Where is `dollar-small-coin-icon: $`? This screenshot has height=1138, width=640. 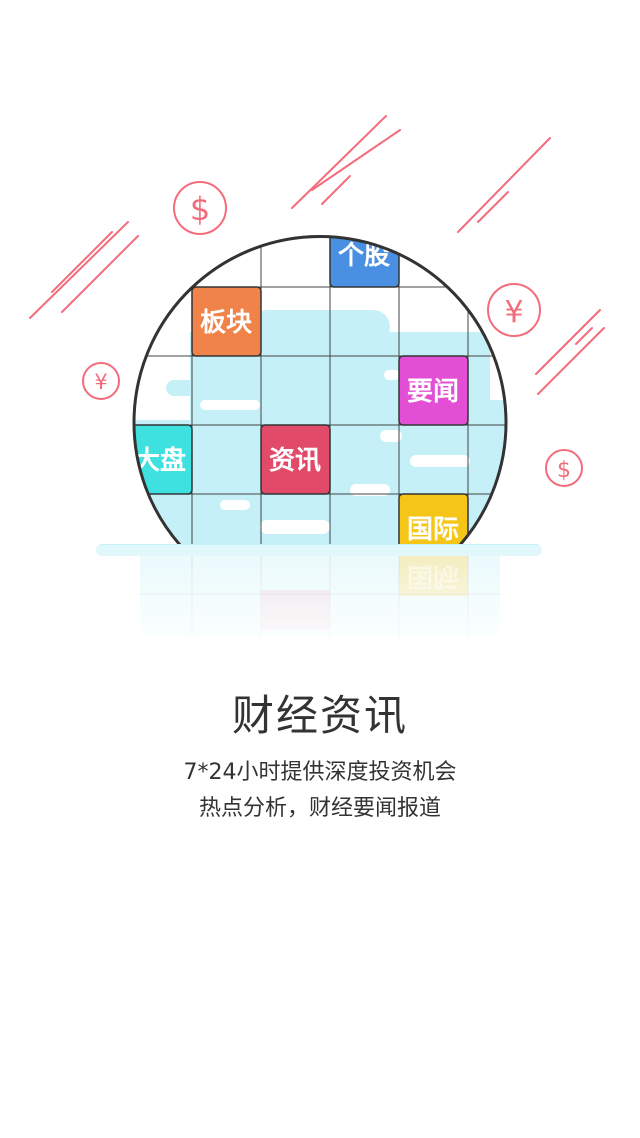 dollar-small-coin-icon: $ is located at coordinates (564, 468).